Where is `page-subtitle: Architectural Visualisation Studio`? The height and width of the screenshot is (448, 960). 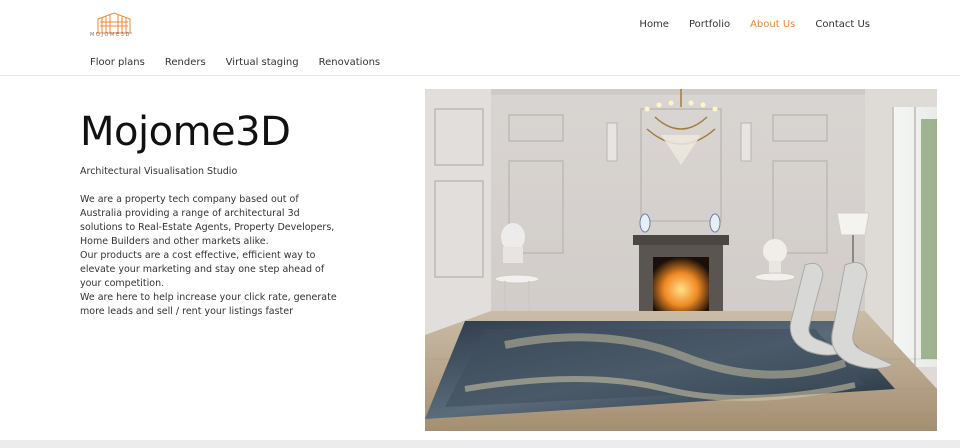 page-subtitle: Architectural Visualisation Studio is located at coordinates (159, 171).